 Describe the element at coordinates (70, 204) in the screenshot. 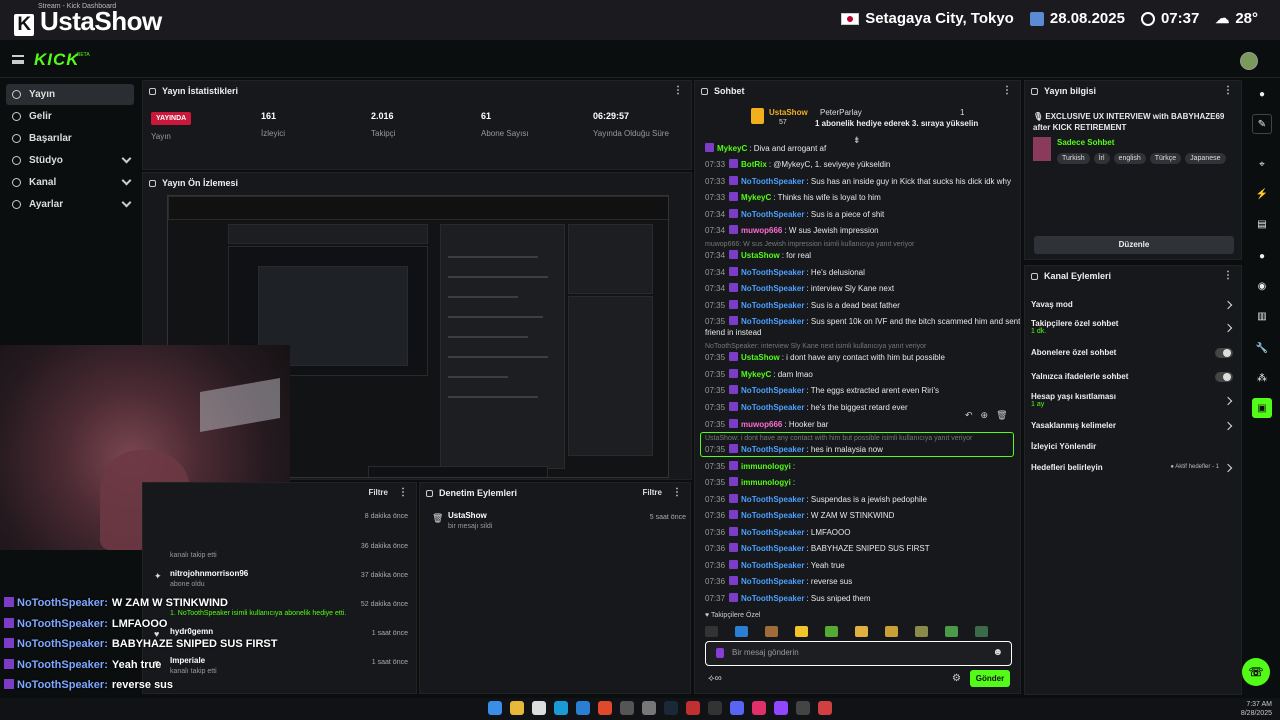

I see `sidebar-item-ayarlar: Ayarlar` at that location.